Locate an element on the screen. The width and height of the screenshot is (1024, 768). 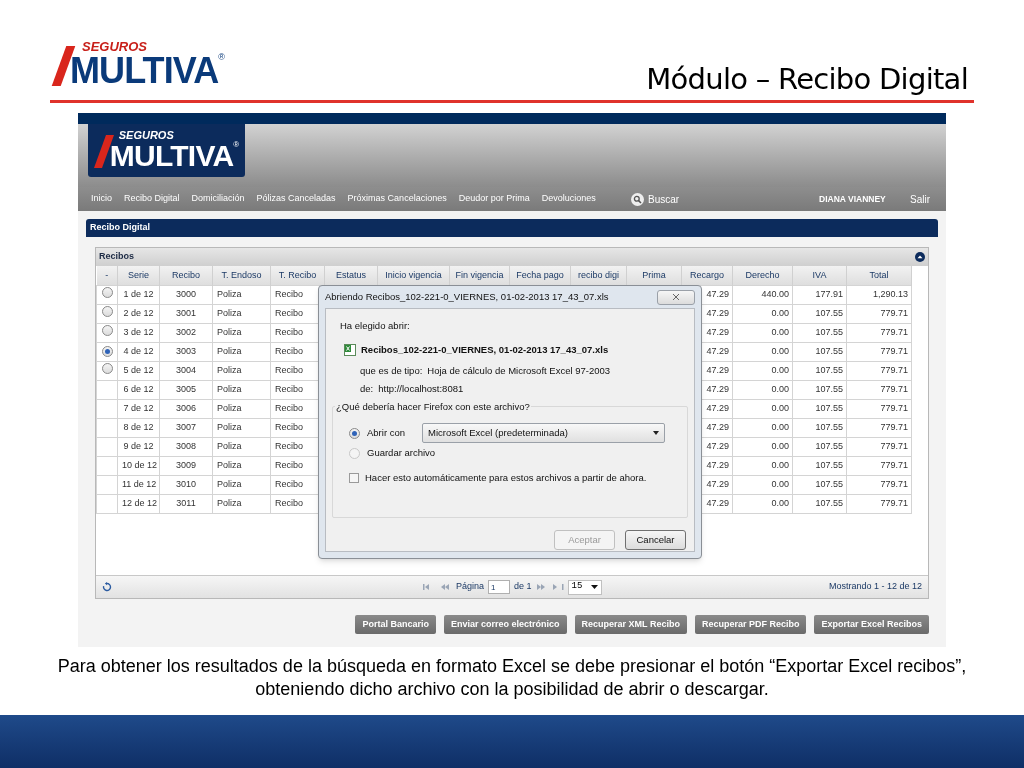
table-cell: 3006 is located at coordinates (186, 408).